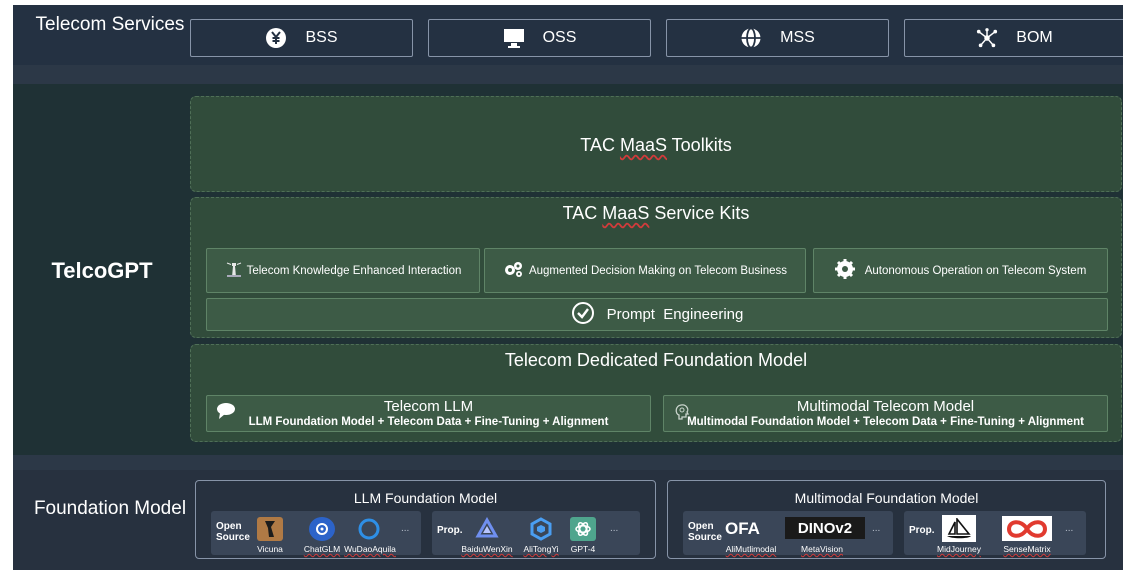 The height and width of the screenshot is (572, 1123). What do you see at coordinates (321, 37) in the screenshot?
I see `bss-label: BSS` at bounding box center [321, 37].